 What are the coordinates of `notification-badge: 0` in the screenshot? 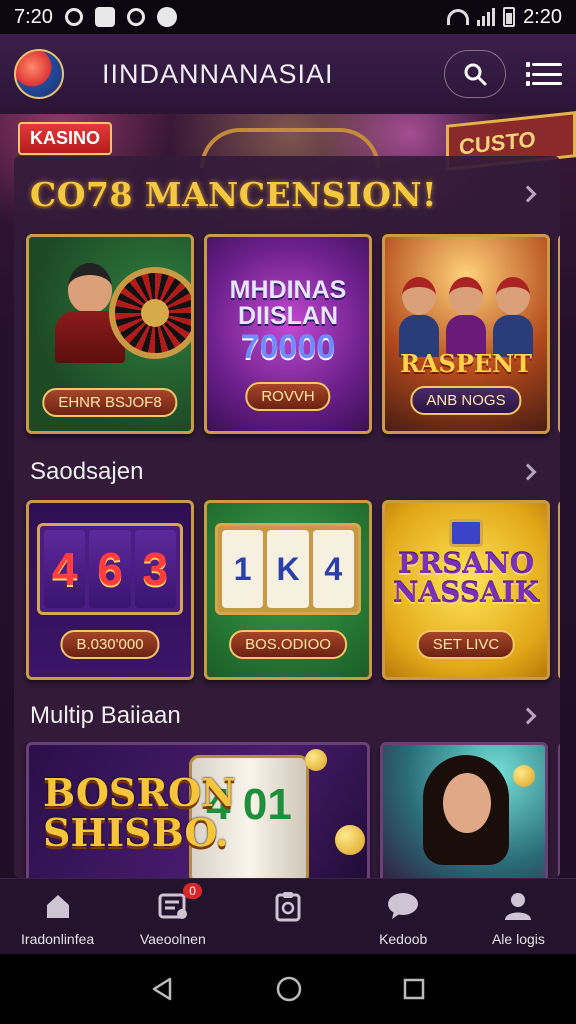 It's located at (192, 891).